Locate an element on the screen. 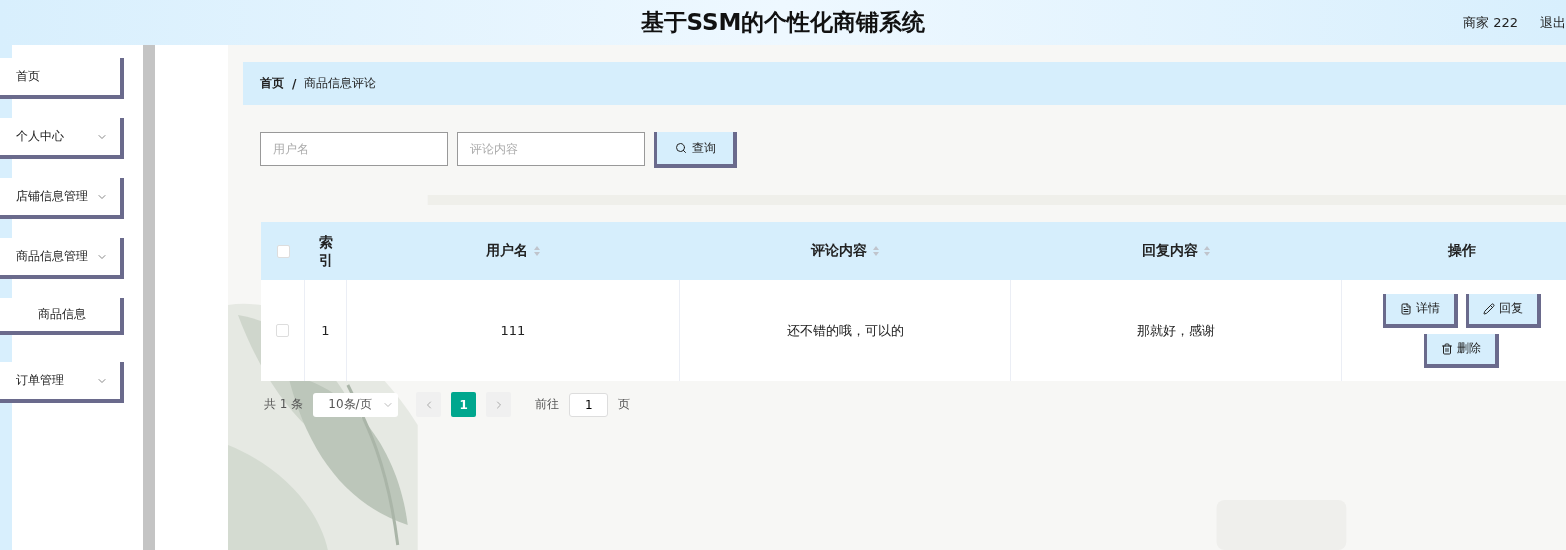 This screenshot has height=550, width=1566. scrollbar is located at coordinates (149, 297).